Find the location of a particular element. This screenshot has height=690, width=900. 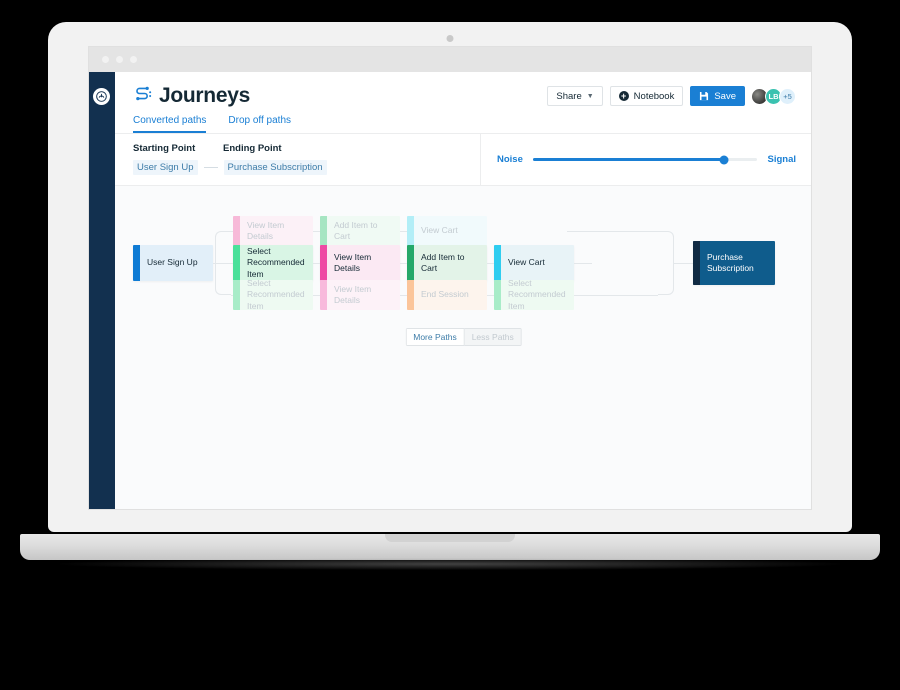

notebook-label: Notebook is located at coordinates (654, 96).